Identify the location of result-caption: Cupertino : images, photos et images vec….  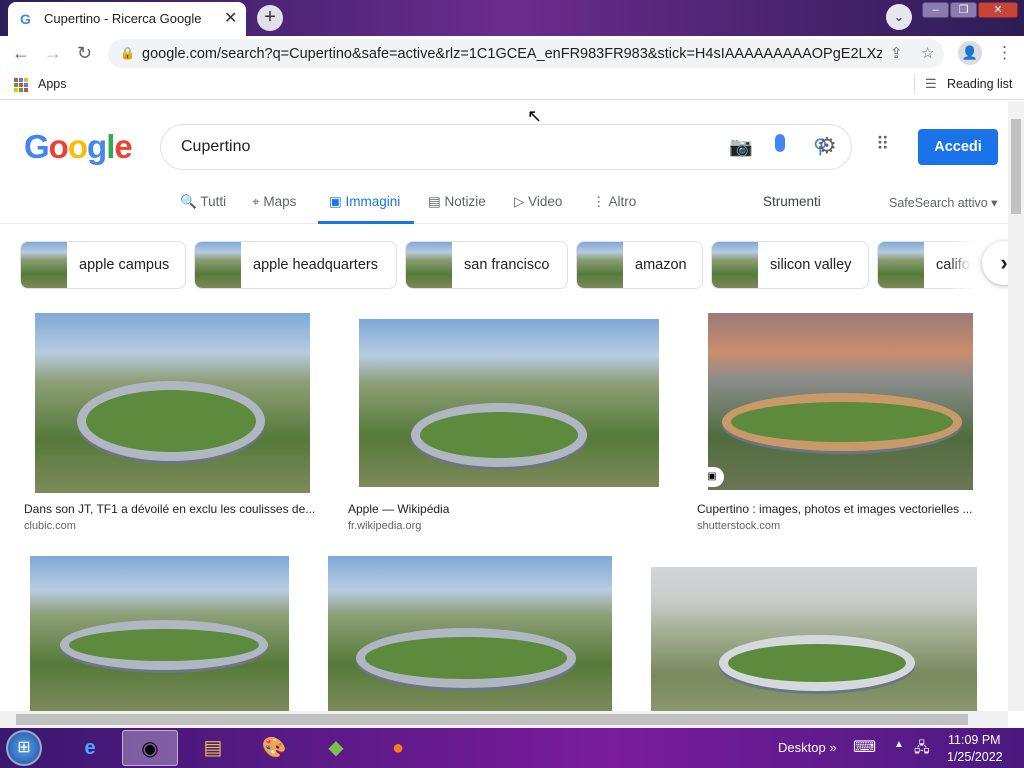
(840, 509).